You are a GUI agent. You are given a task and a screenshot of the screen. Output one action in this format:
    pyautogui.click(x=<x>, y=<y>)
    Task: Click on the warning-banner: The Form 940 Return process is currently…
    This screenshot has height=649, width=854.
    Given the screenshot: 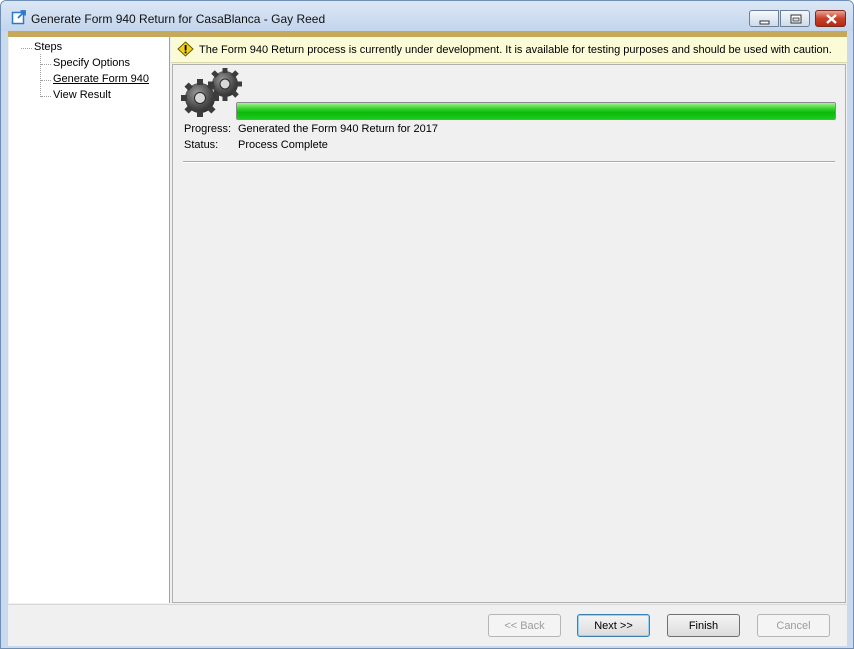 What is the action you would take?
    pyautogui.click(x=509, y=50)
    